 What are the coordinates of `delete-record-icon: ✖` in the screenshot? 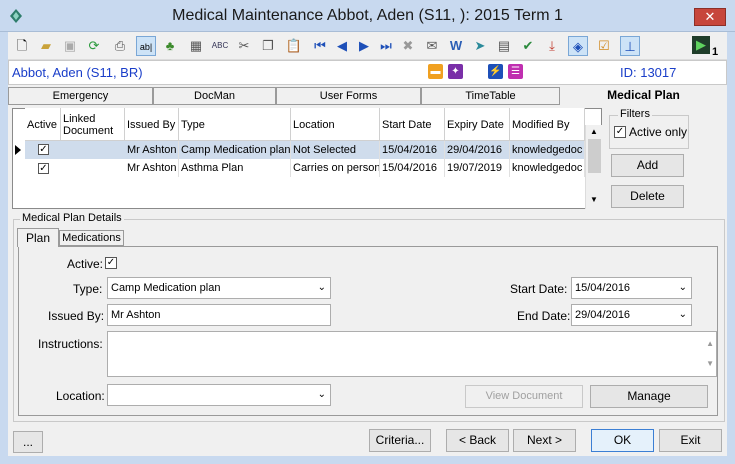 It's located at (408, 46).